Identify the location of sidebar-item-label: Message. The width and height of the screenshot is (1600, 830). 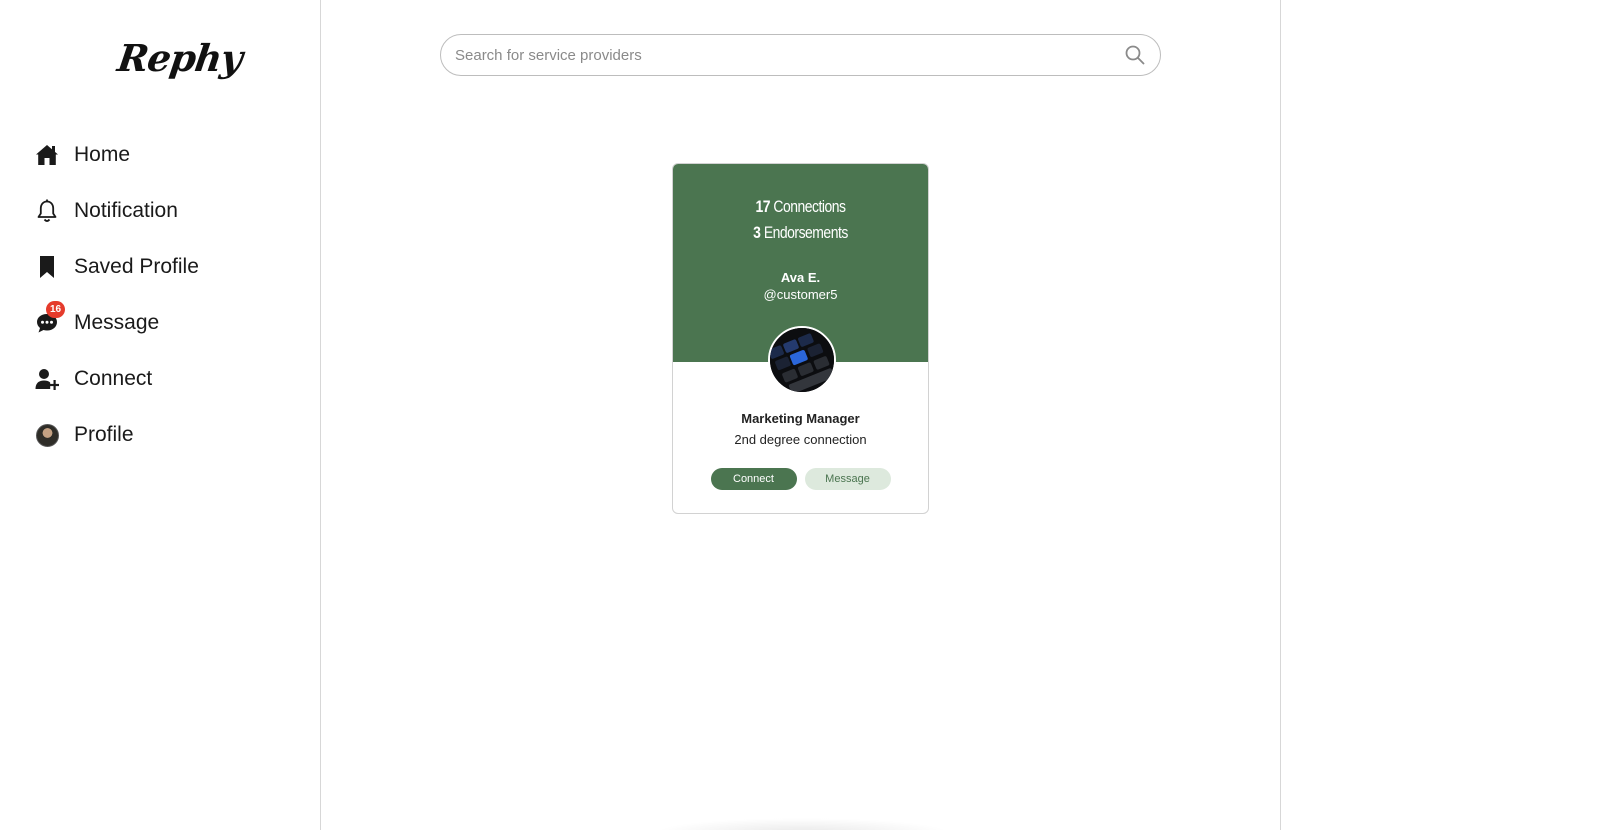
(117, 322).